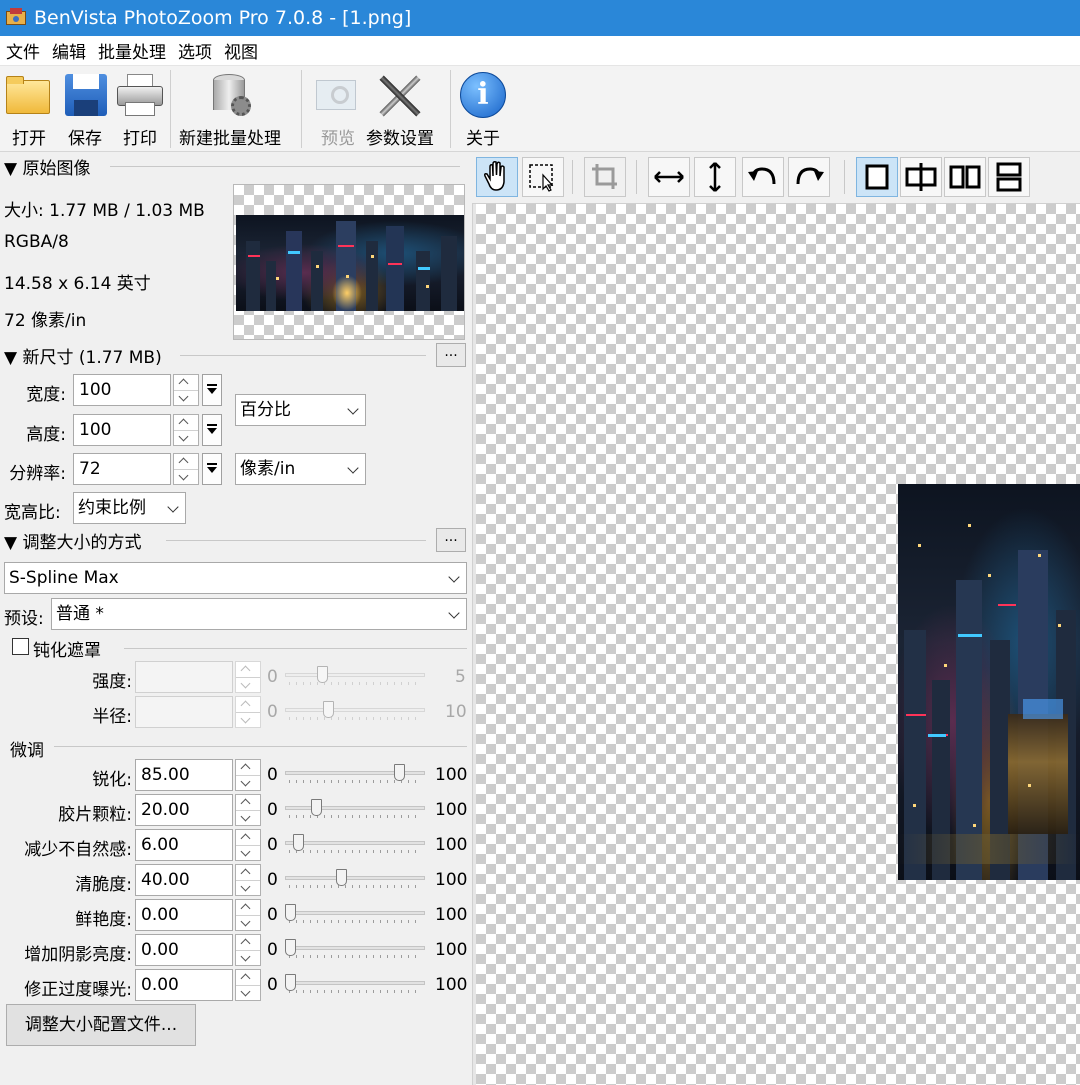 Image resolution: width=1080 pixels, height=1085 pixels. I want to click on radius-input, so click(184, 712).